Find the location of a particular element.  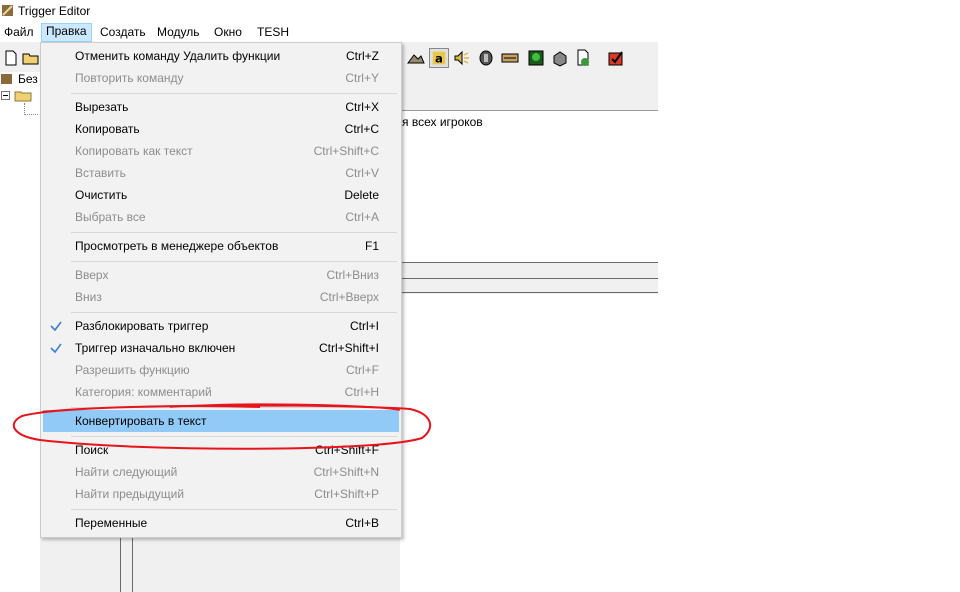

menu-item-move-down: Вниз Ctrl+Вверх is located at coordinates (221, 297).